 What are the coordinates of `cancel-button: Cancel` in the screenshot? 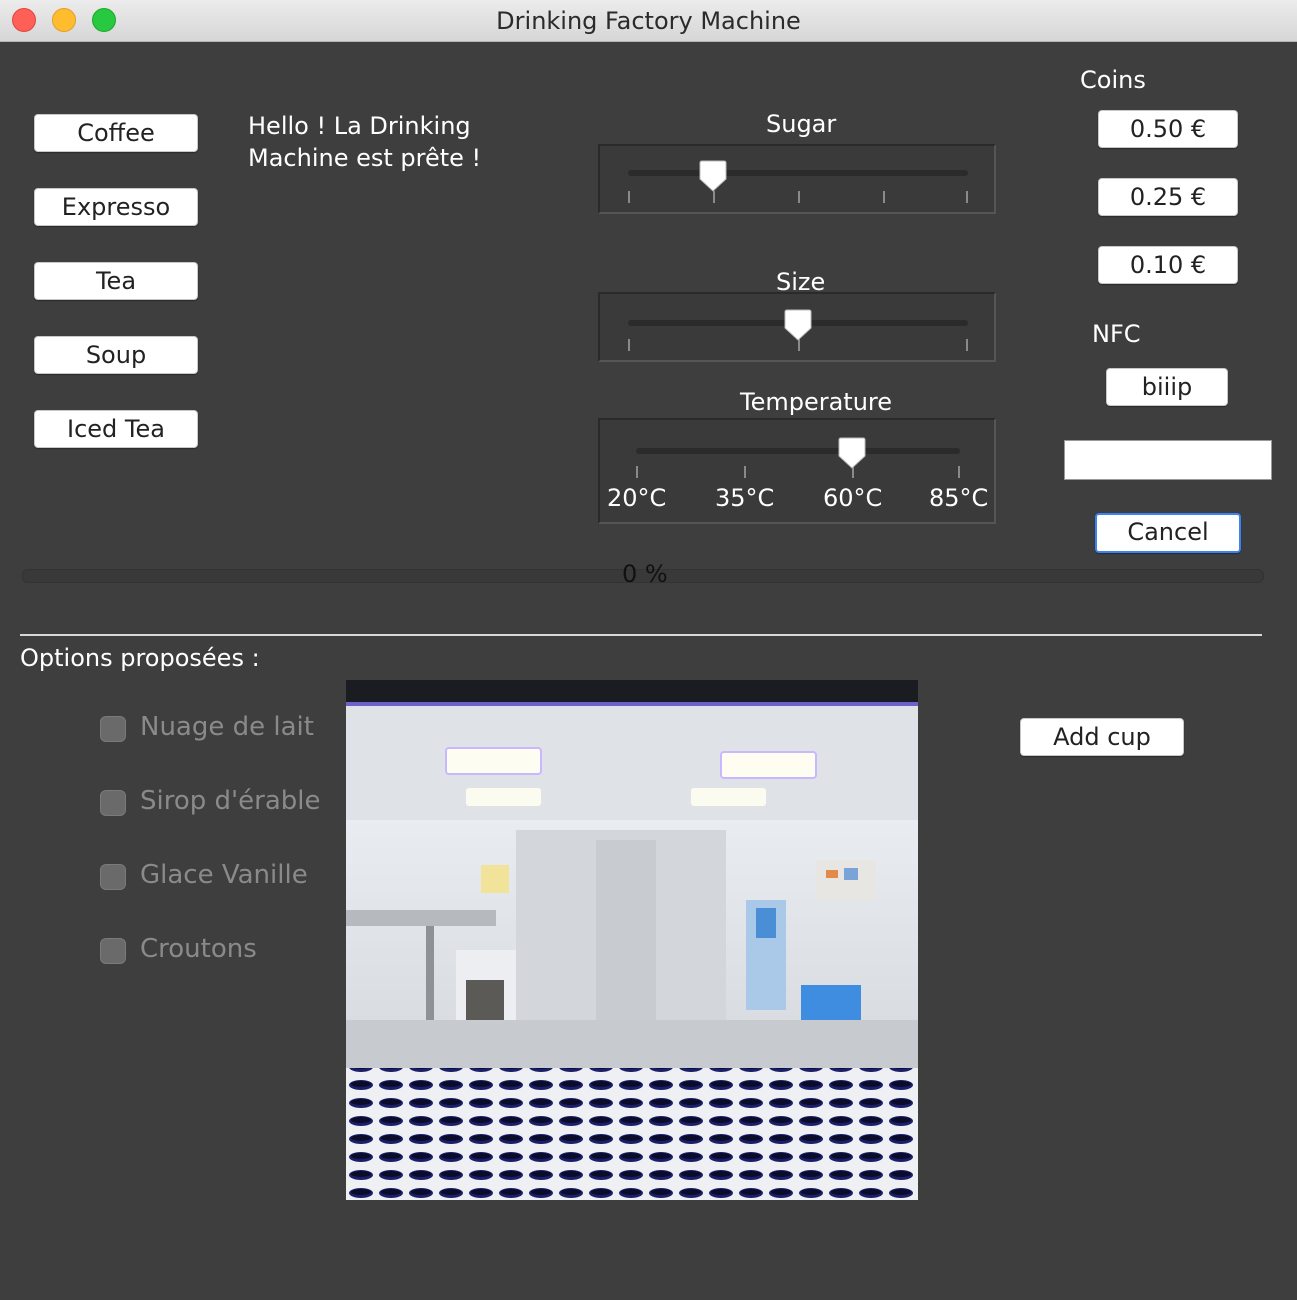 It's located at (1168, 533).